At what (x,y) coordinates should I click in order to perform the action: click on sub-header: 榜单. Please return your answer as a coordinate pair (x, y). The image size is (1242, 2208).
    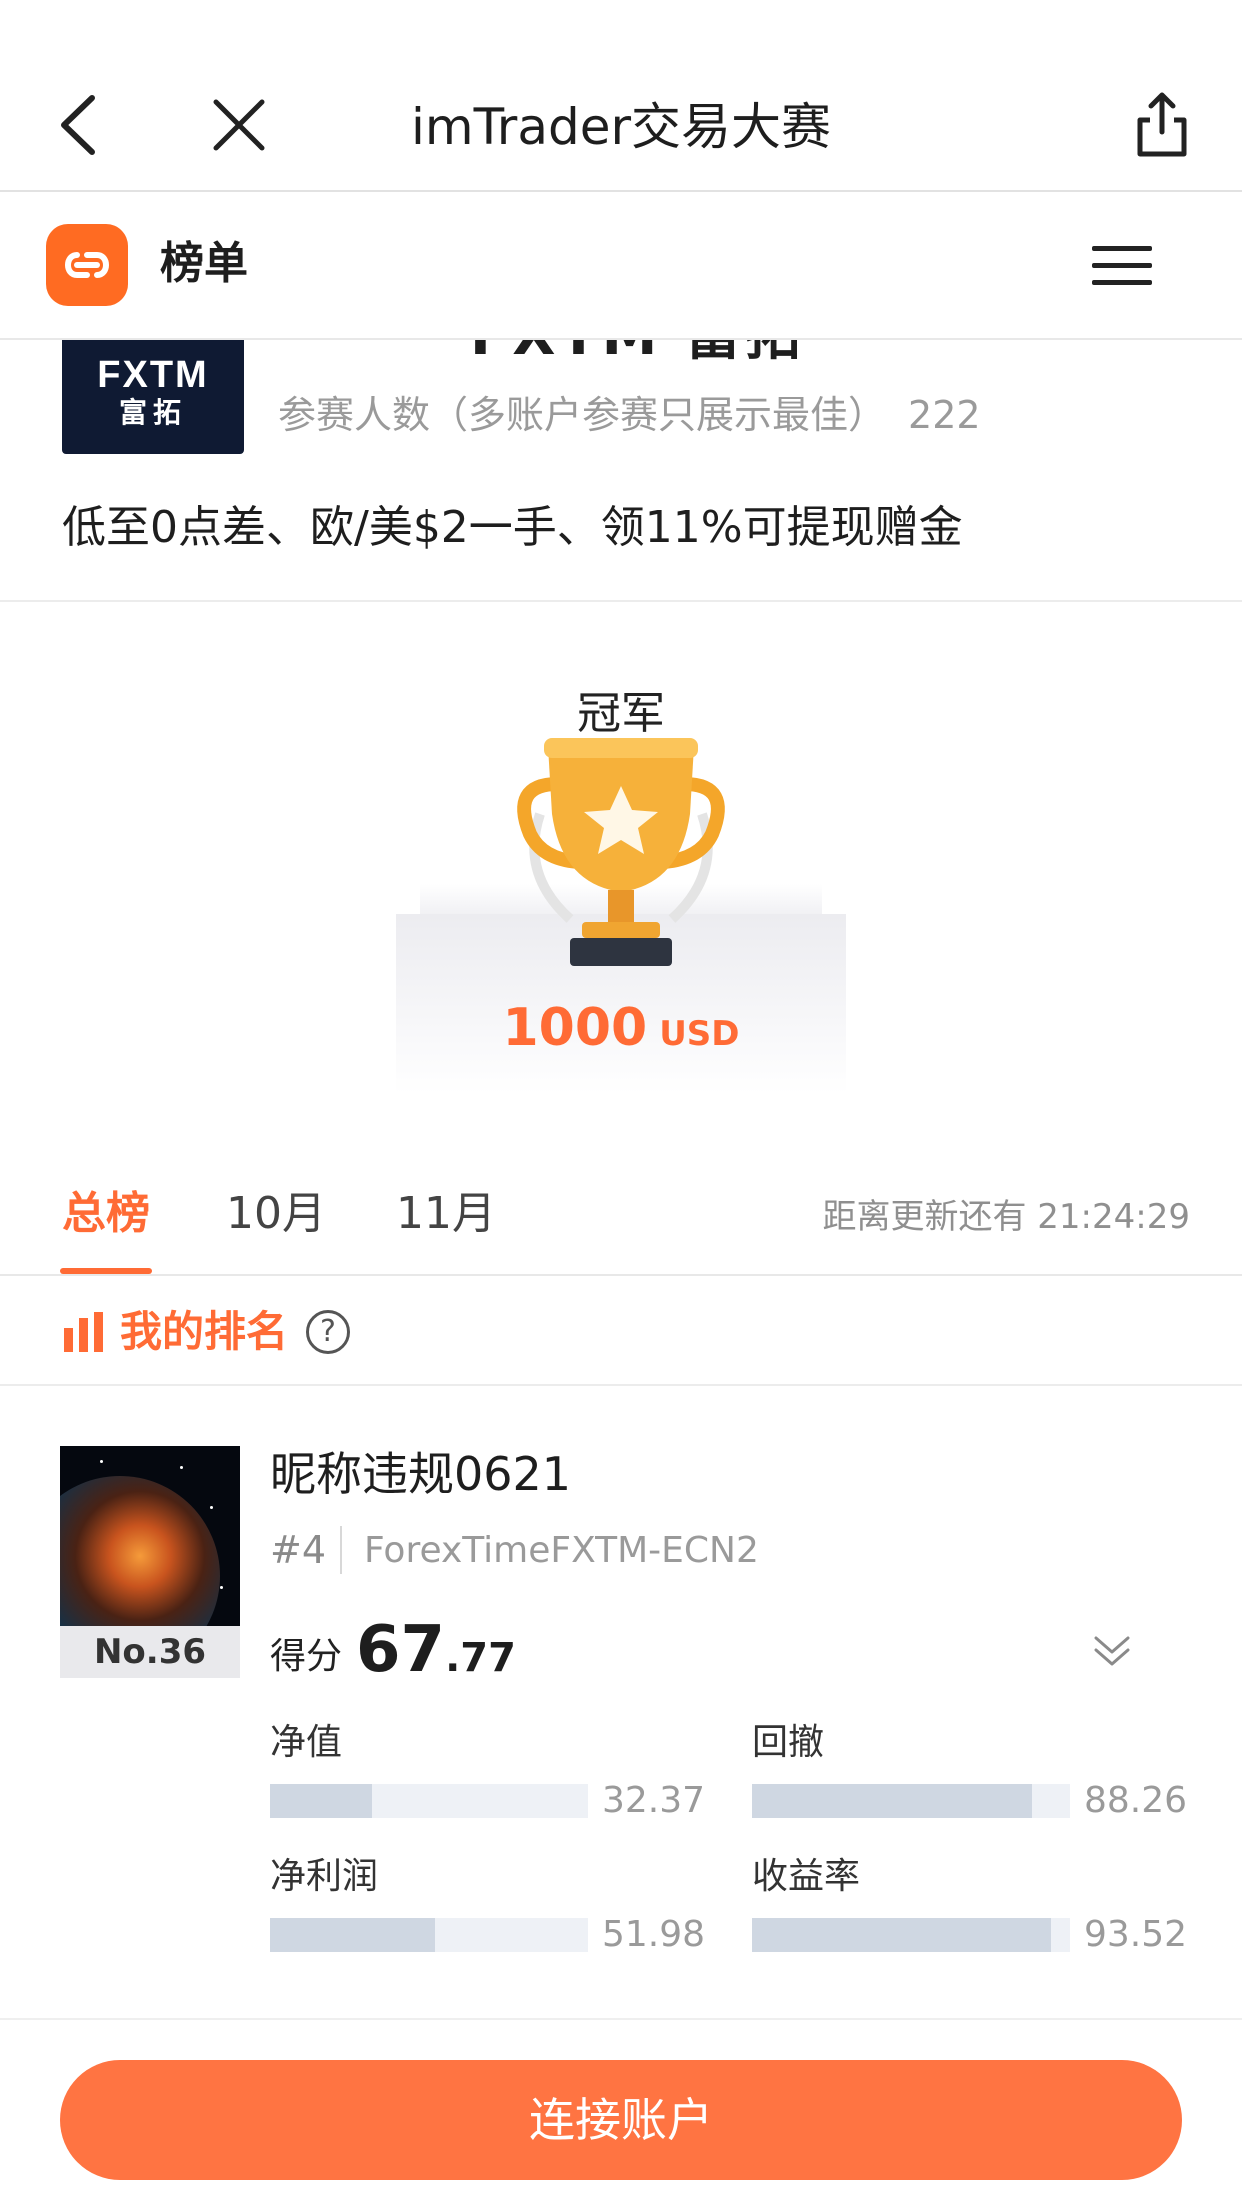
    Looking at the image, I should click on (621, 267).